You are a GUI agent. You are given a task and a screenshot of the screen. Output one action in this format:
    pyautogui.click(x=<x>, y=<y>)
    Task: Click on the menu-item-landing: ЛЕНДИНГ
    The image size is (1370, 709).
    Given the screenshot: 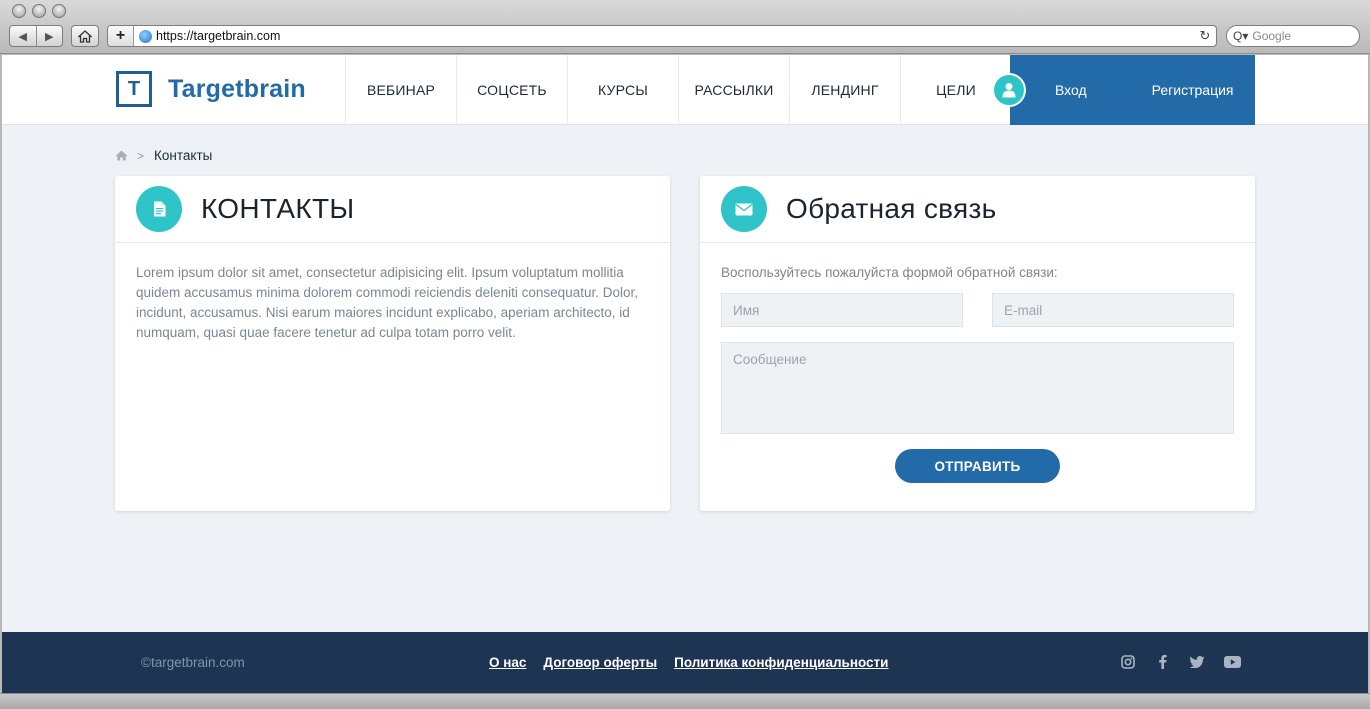 What is the action you would take?
    pyautogui.click(x=844, y=90)
    